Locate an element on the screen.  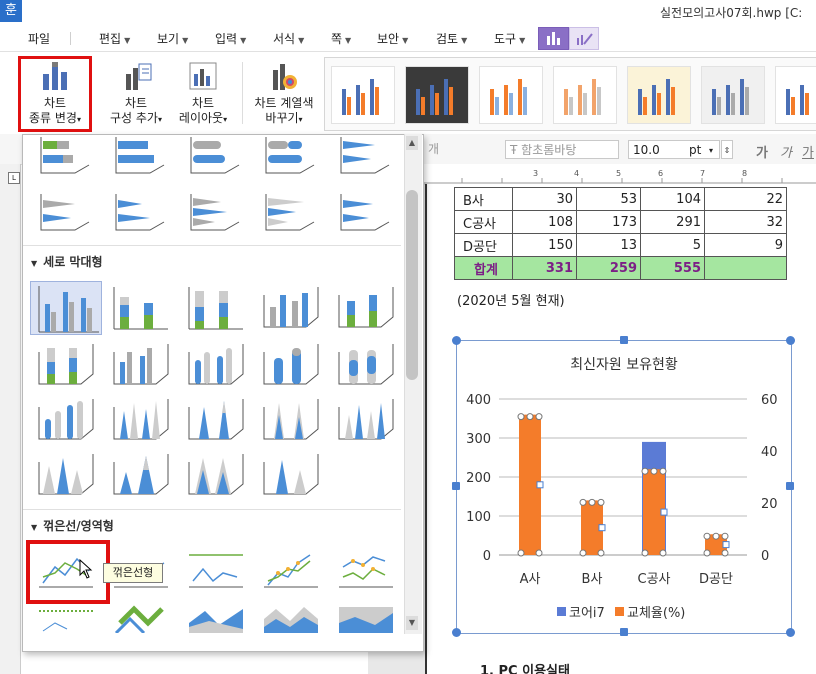
table-cell: 13 is located at coordinates (608, 245).